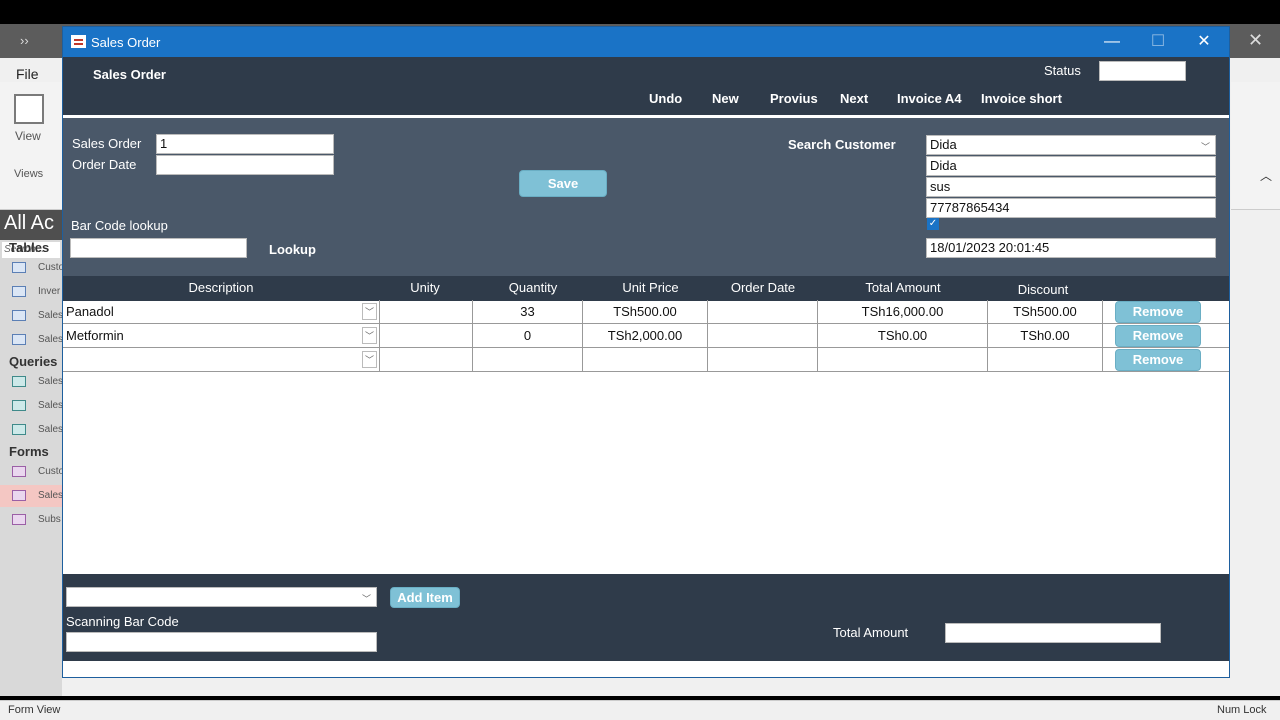 The height and width of the screenshot is (720, 1280). I want to click on nav-table-item: Custo, so click(36, 268).